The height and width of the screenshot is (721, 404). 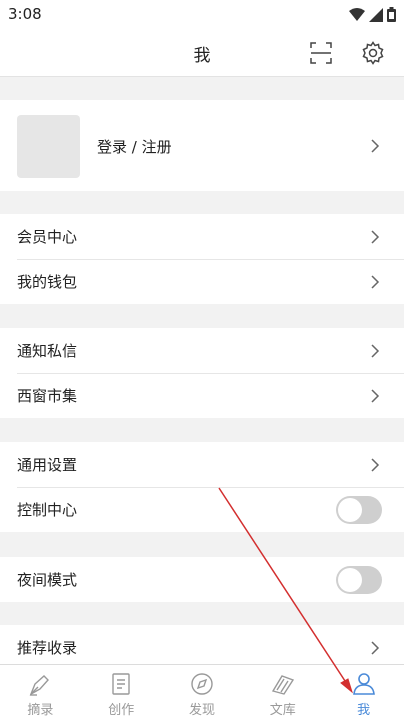 I want to click on gear-icon, so click(x=373, y=53).